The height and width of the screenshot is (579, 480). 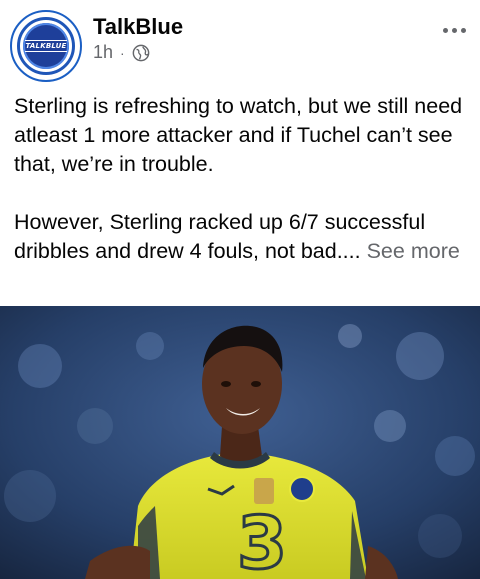 I want to click on post-meta: 1h ·, so click(x=121, y=52).